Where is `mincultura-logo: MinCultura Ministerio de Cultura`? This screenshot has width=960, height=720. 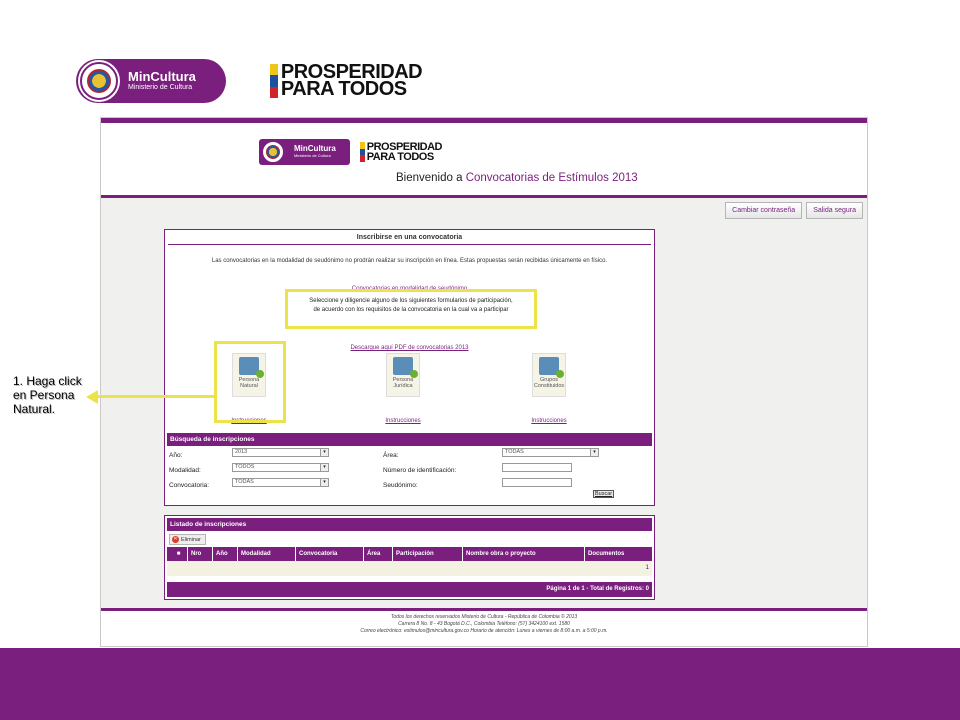 mincultura-logo: MinCultura Ministerio de Cultura is located at coordinates (151, 81).